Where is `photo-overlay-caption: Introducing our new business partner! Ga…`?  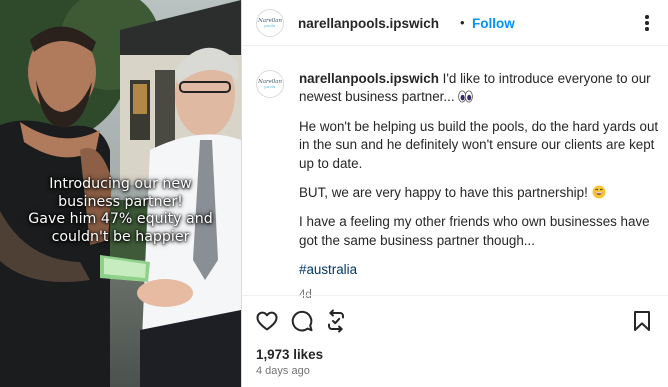 photo-overlay-caption: Introducing our new business partner! Ga… is located at coordinates (120, 211).